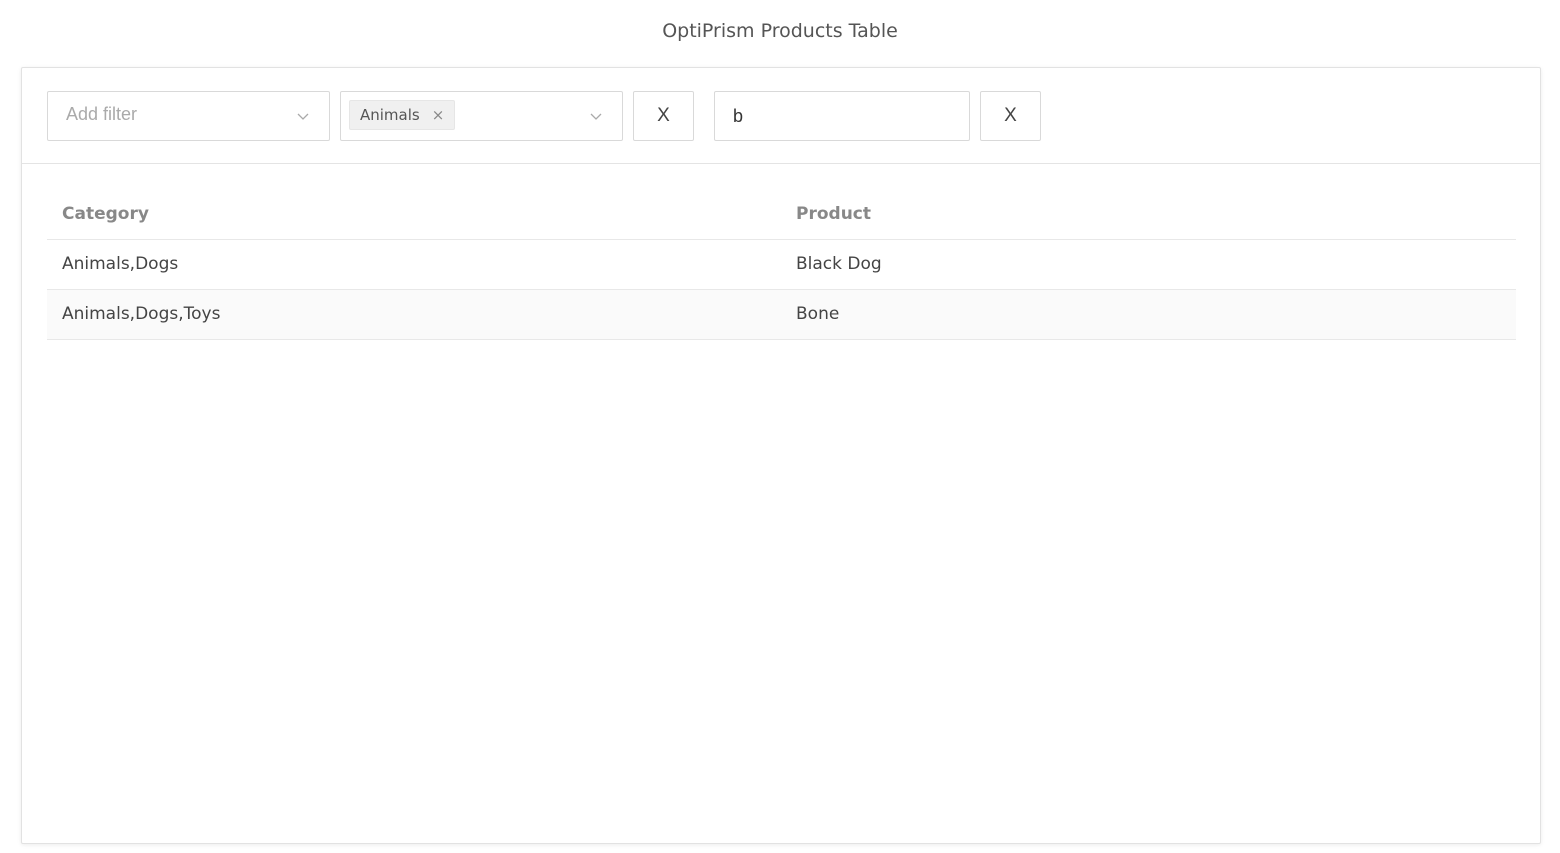 The image size is (1560, 853). Describe the element at coordinates (1010, 116) in the screenshot. I see `clear-search-button: X` at that location.